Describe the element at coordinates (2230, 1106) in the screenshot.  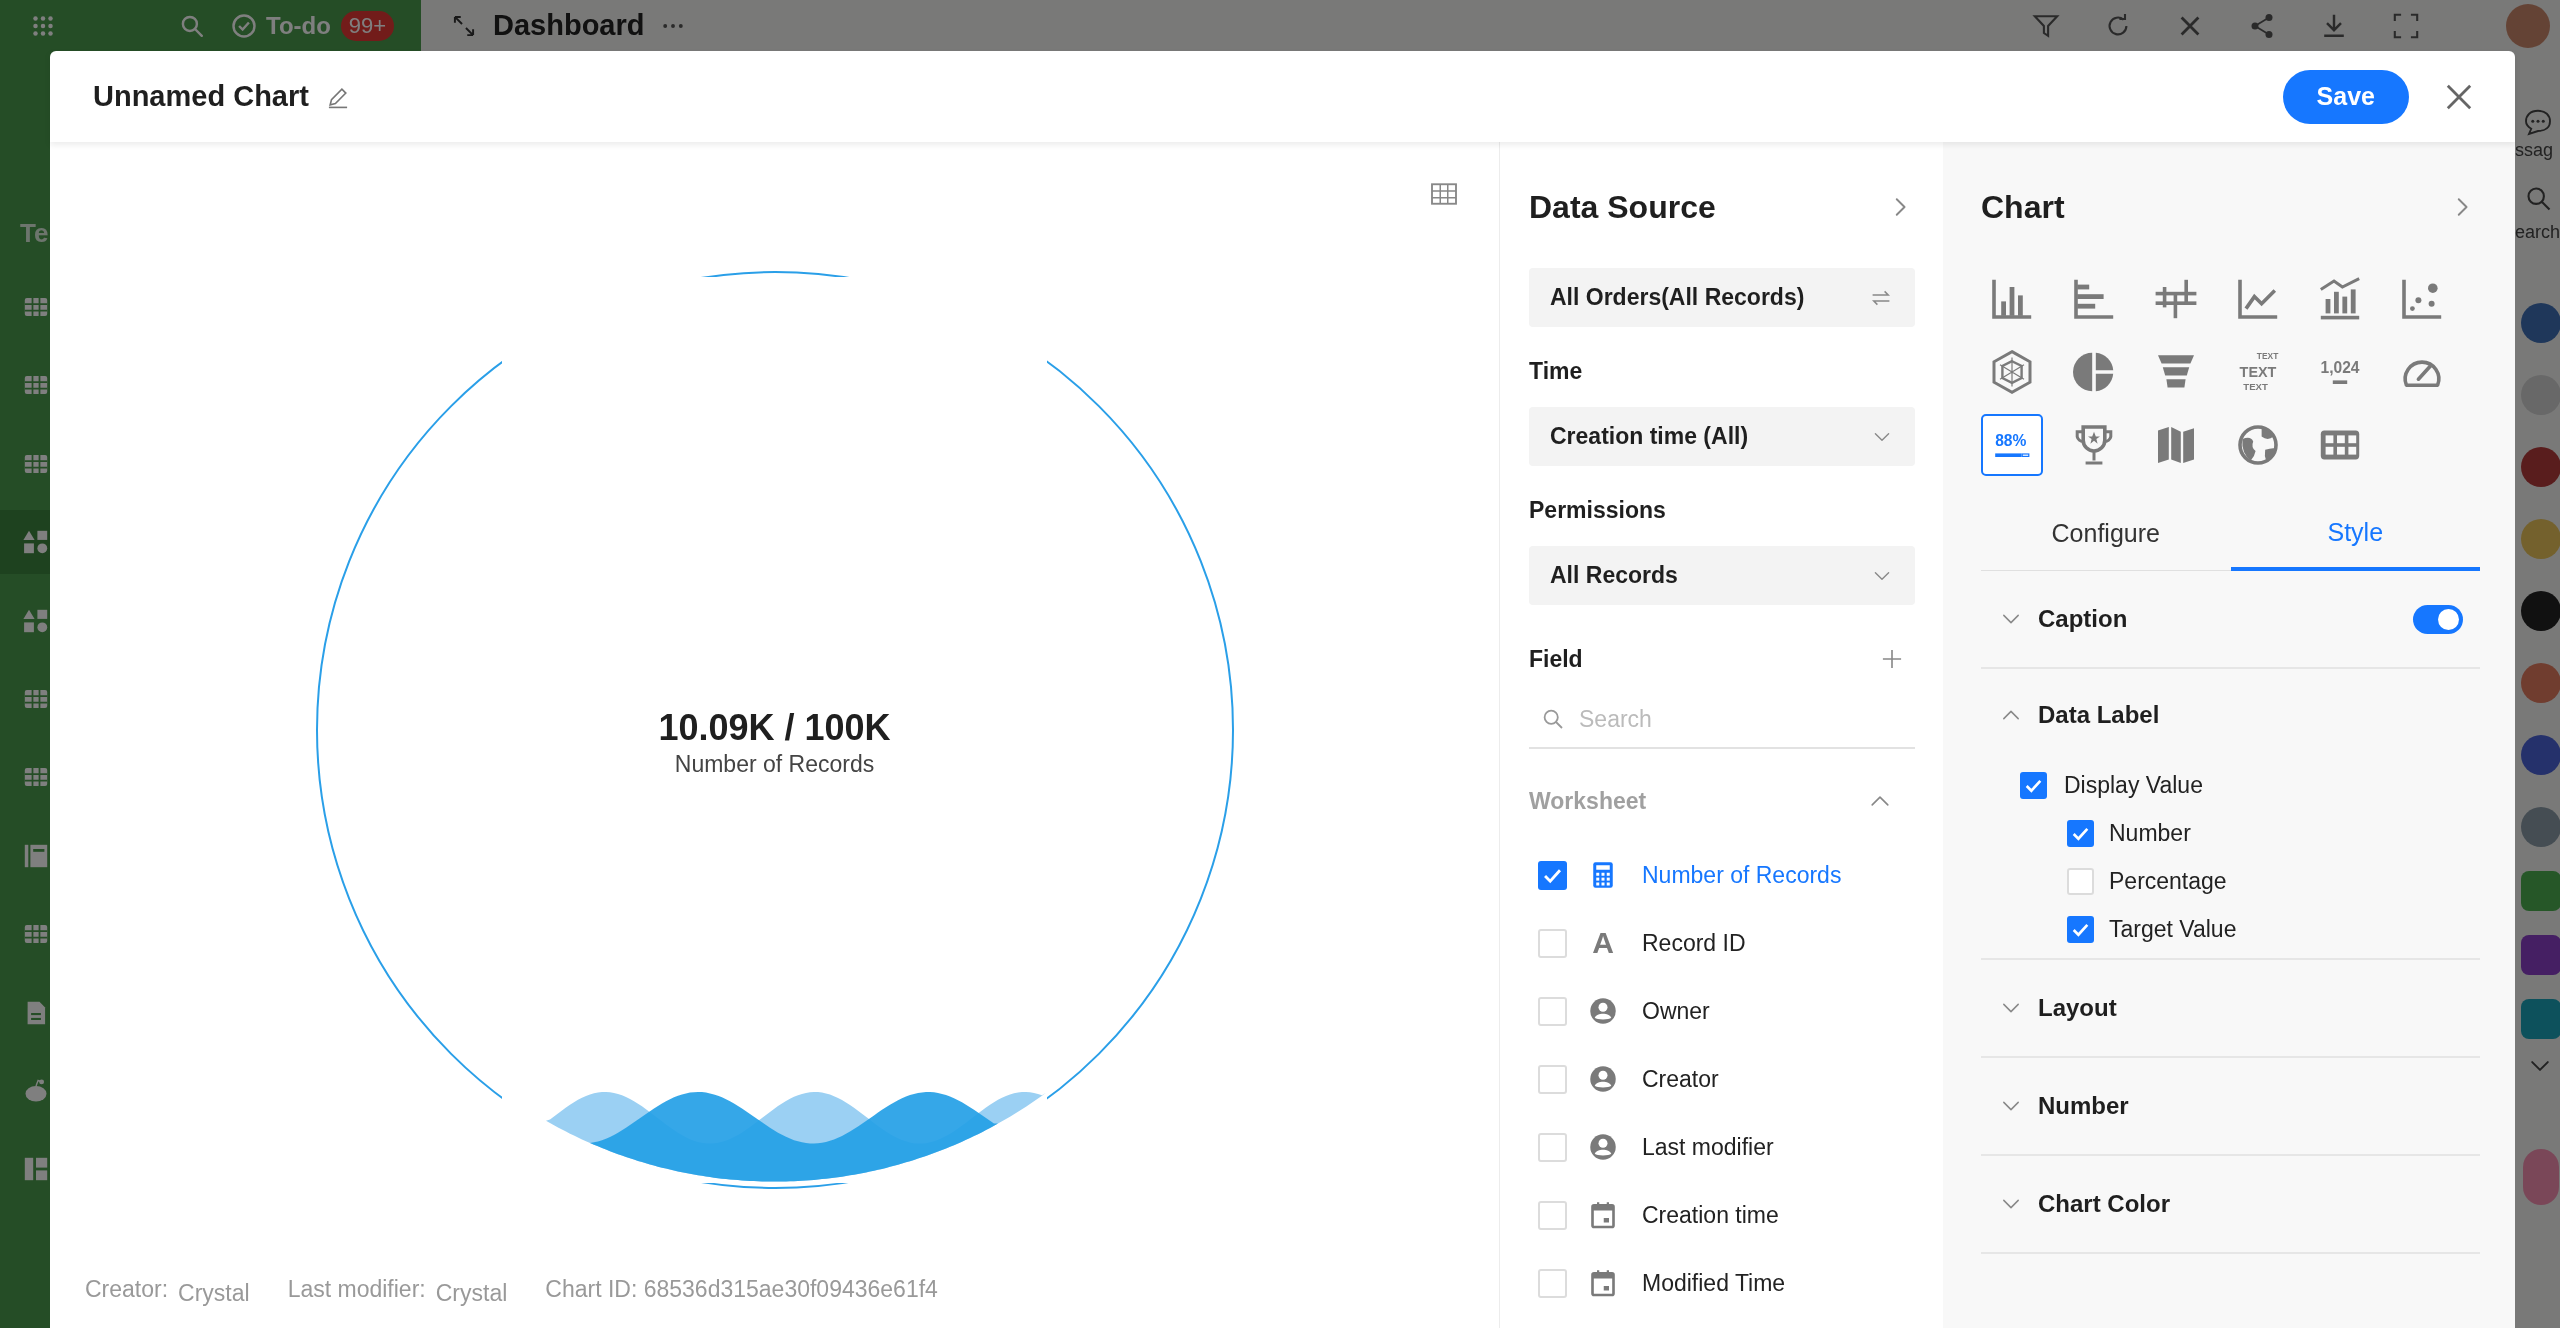
I see `section-header: Number` at that location.